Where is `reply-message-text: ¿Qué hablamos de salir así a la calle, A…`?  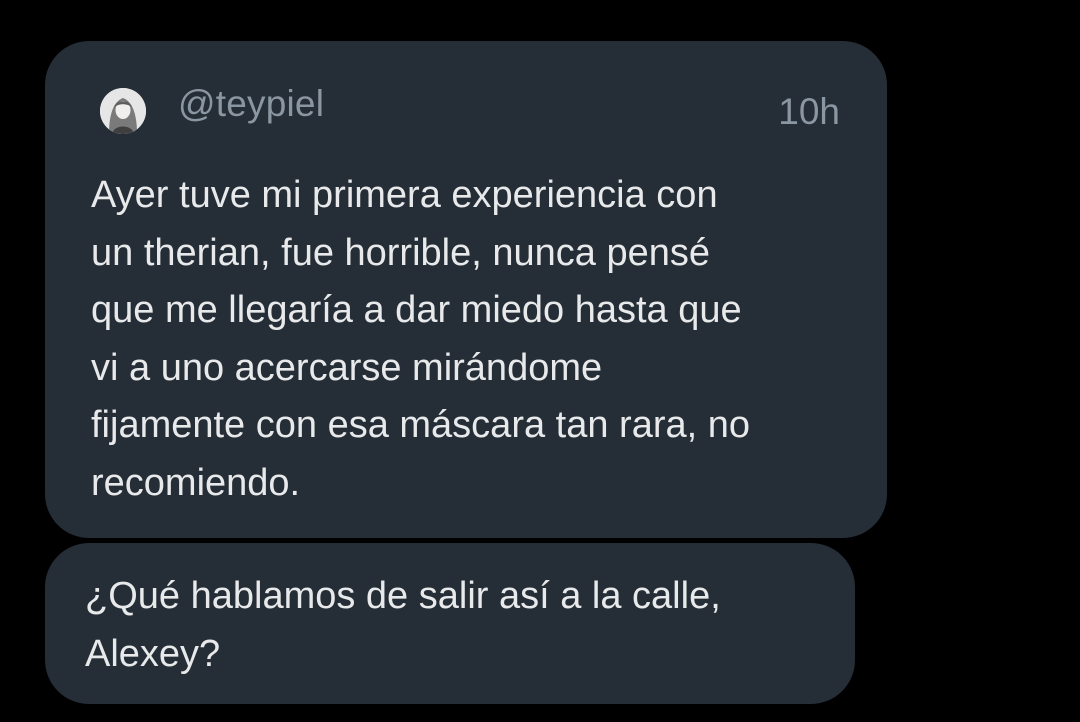 reply-message-text: ¿Qué hablamos de salir así a la calle, A… is located at coordinates (403, 625).